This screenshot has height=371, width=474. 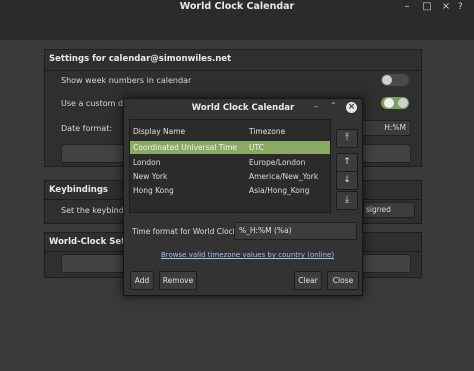 I want to click on row-name: Hong Kong, so click(x=153, y=190).